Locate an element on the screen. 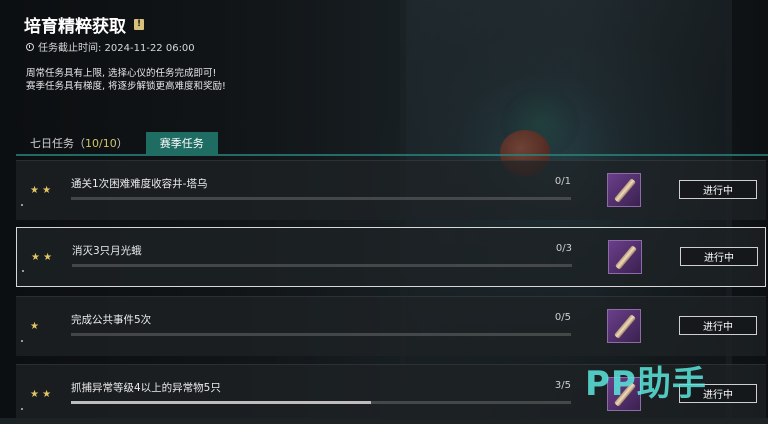  tab-weekly-label: 七日任务（ is located at coordinates (57, 143).